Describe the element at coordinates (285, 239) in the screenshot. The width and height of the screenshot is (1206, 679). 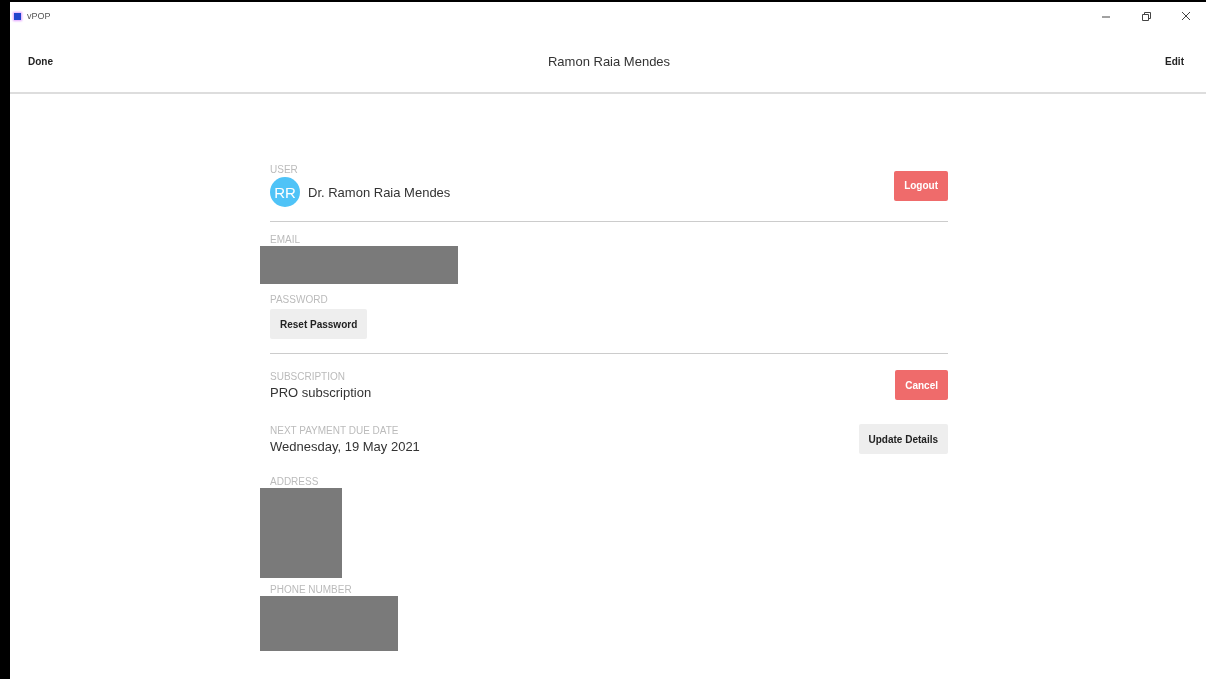
I see `field-label: EMAIL` at that location.